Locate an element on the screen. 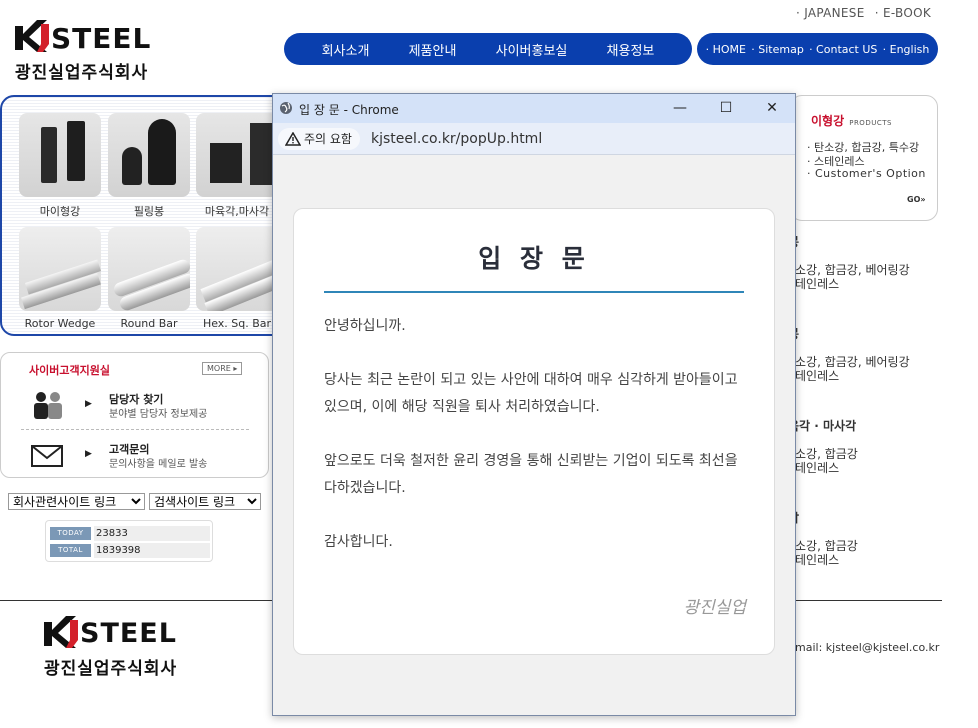 This screenshot has height=728, width=978. statement-closing: 감사합니다. is located at coordinates (358, 542).